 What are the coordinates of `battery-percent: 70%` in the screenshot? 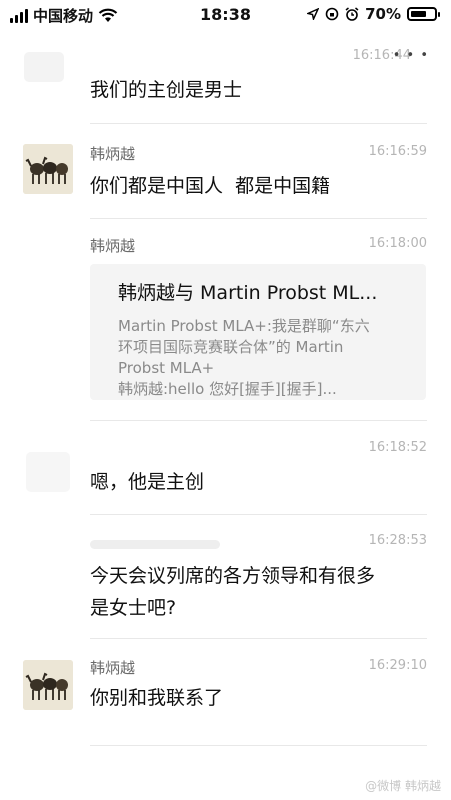 It's located at (383, 14).